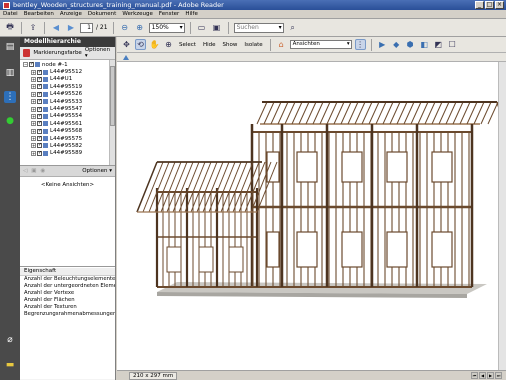 This screenshot has width=506, height=380. What do you see at coordinates (10, 73) in the screenshot?
I see `attachments-icon: ▥` at bounding box center [10, 73].